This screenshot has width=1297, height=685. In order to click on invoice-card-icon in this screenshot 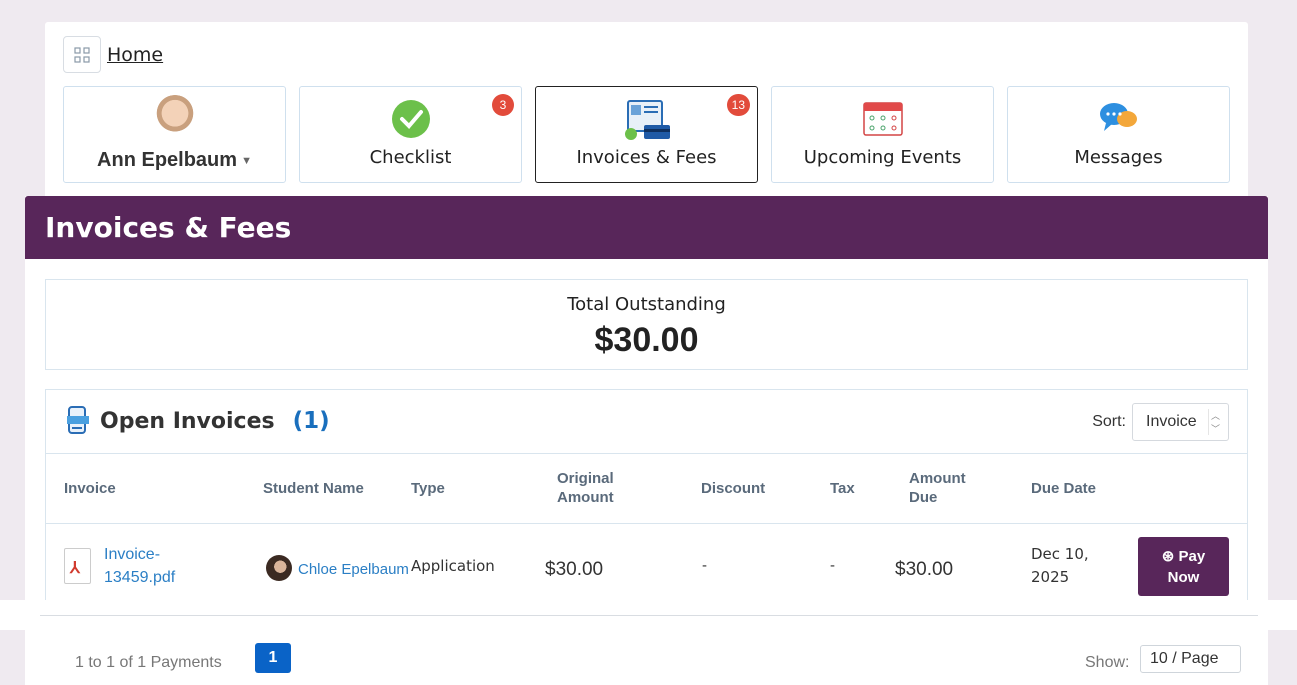, I will do `click(647, 122)`.